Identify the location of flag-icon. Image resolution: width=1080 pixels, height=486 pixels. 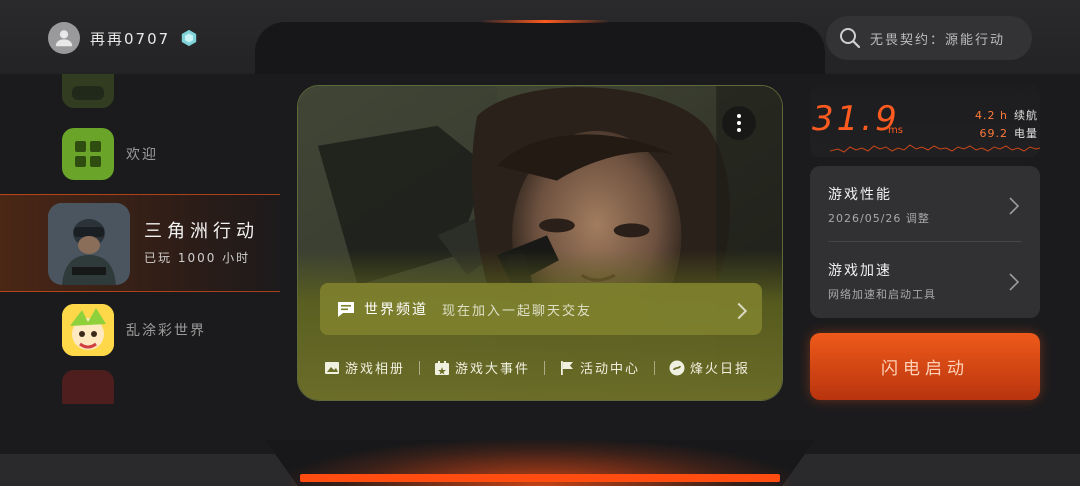
(567, 367).